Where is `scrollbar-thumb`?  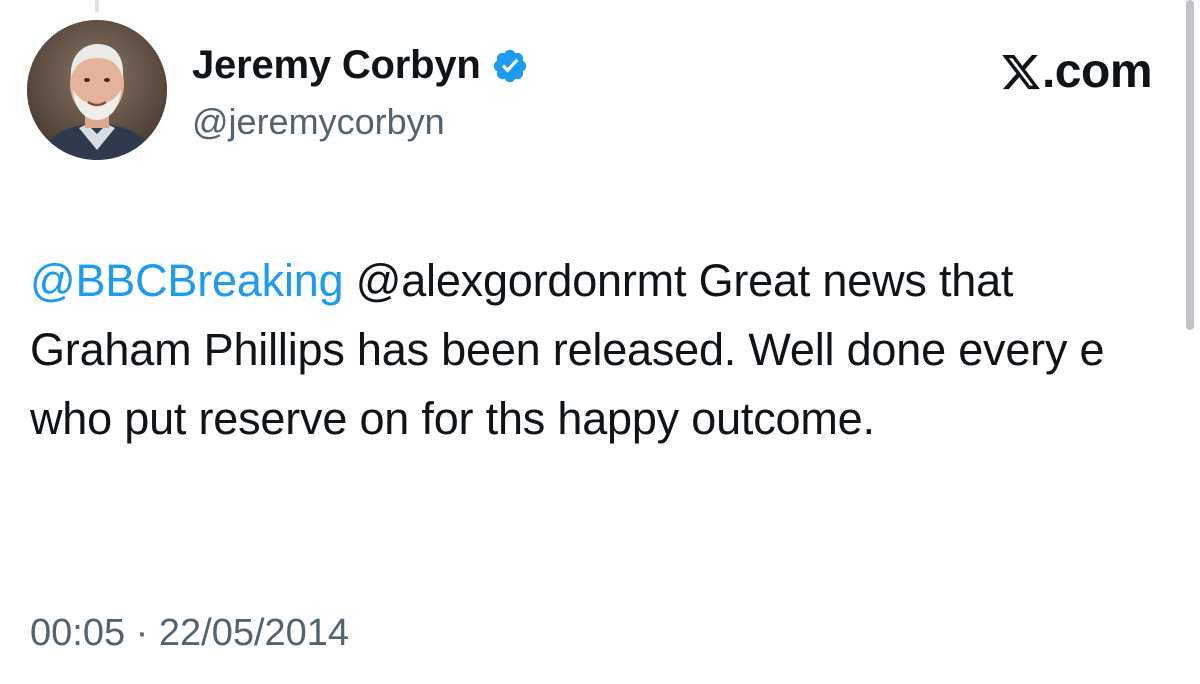 scrollbar-thumb is located at coordinates (1190, 165).